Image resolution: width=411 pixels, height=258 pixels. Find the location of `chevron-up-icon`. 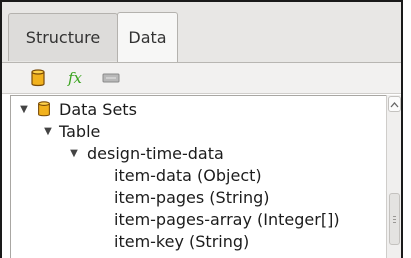

chevron-up-icon is located at coordinates (394, 105).